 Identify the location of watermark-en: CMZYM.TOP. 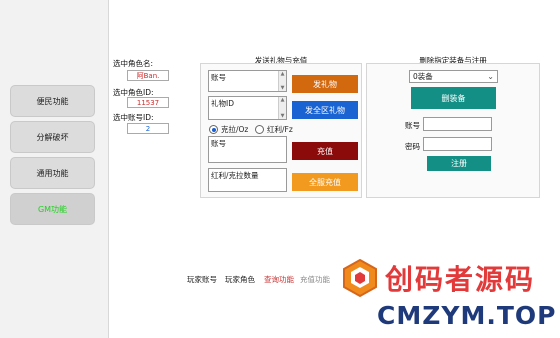
(467, 315).